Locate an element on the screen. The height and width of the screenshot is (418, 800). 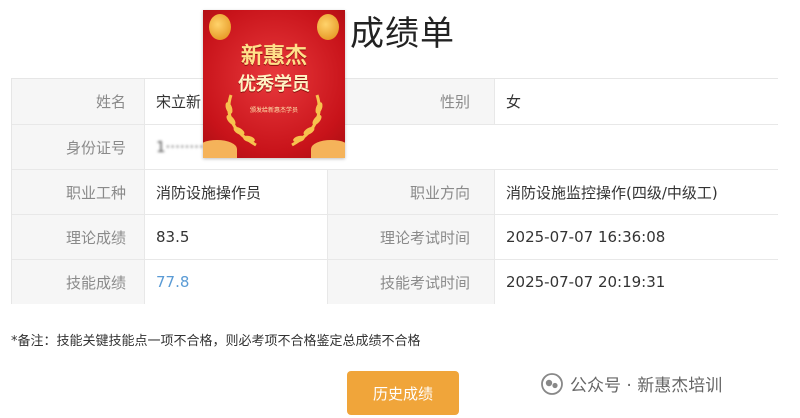
table-row: 姓名 宋立新 性别 女 is located at coordinates (395, 101).